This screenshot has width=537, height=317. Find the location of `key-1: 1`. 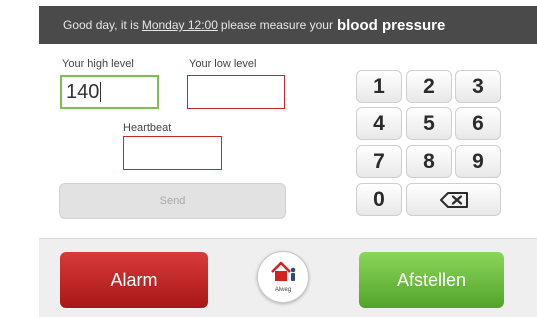

key-1: 1 is located at coordinates (379, 86).